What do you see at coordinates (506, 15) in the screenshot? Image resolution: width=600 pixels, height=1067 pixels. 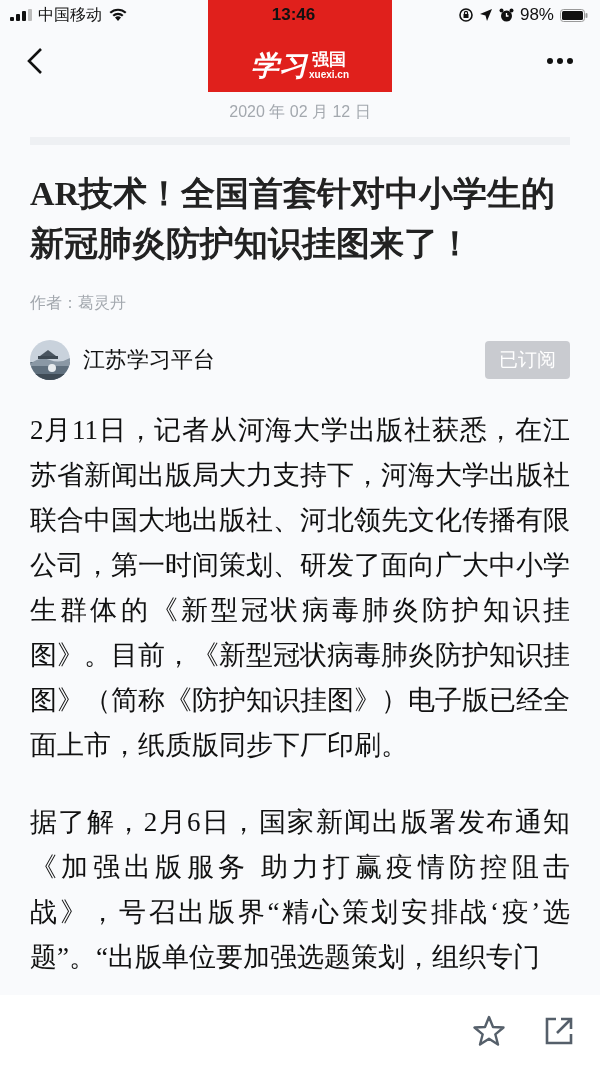 I see `alarm-icon` at bounding box center [506, 15].